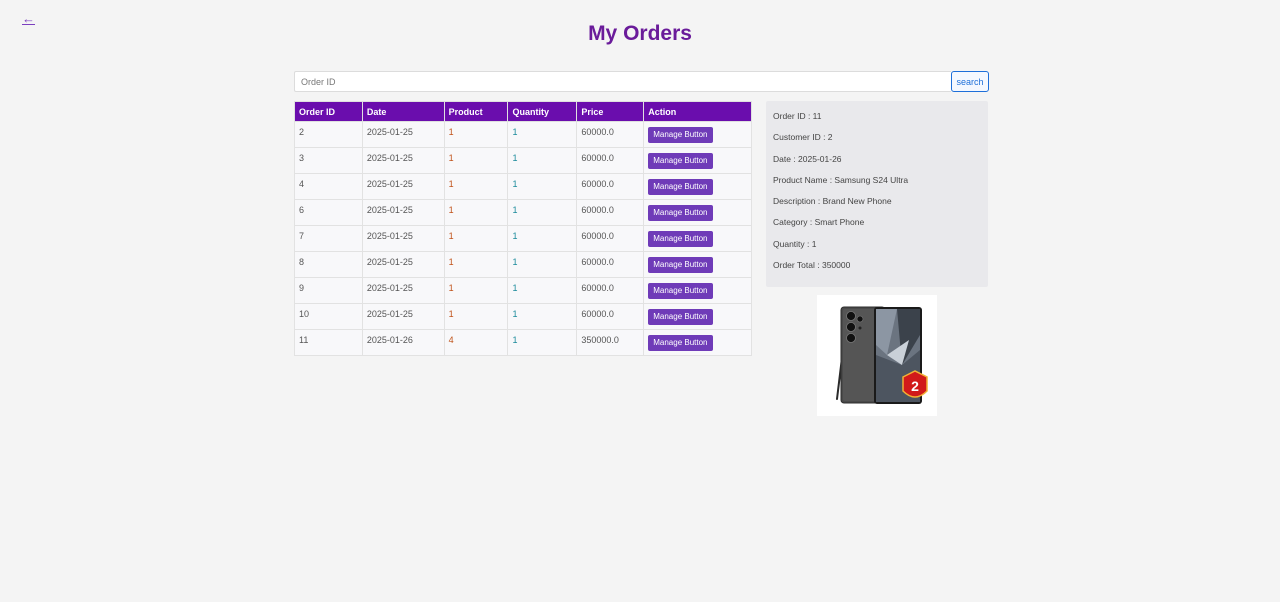 The width and height of the screenshot is (1280, 602). What do you see at coordinates (328, 342) in the screenshot?
I see `cell-order-id: 11` at bounding box center [328, 342].